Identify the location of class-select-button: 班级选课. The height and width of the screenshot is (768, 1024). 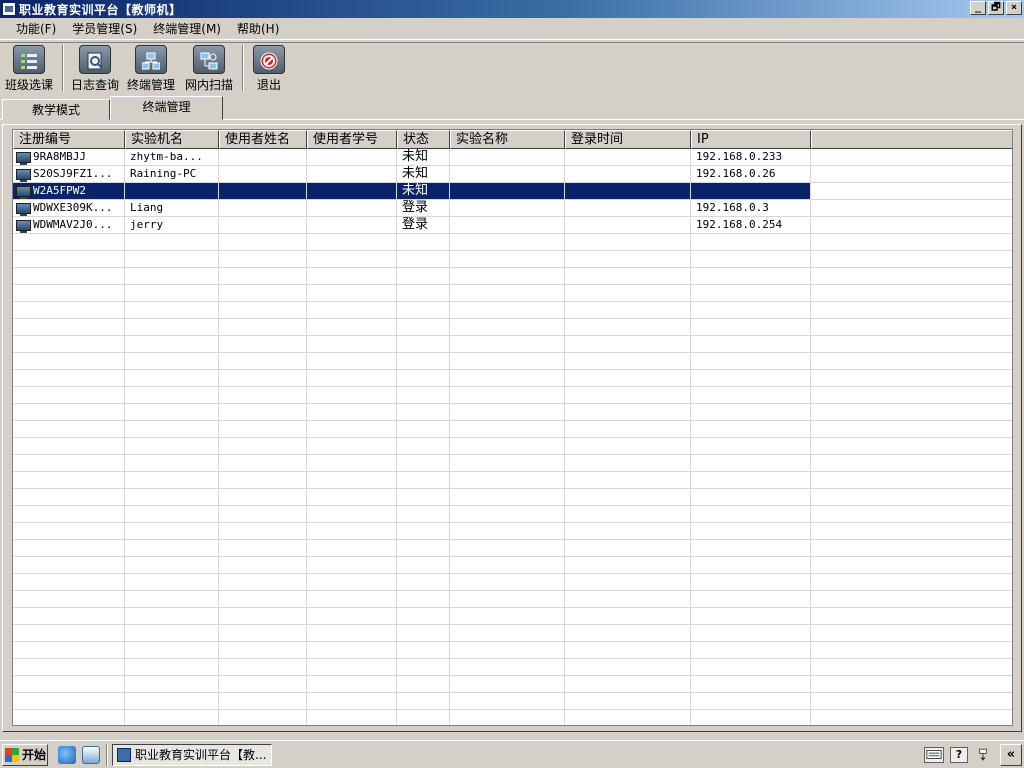
(29, 68).